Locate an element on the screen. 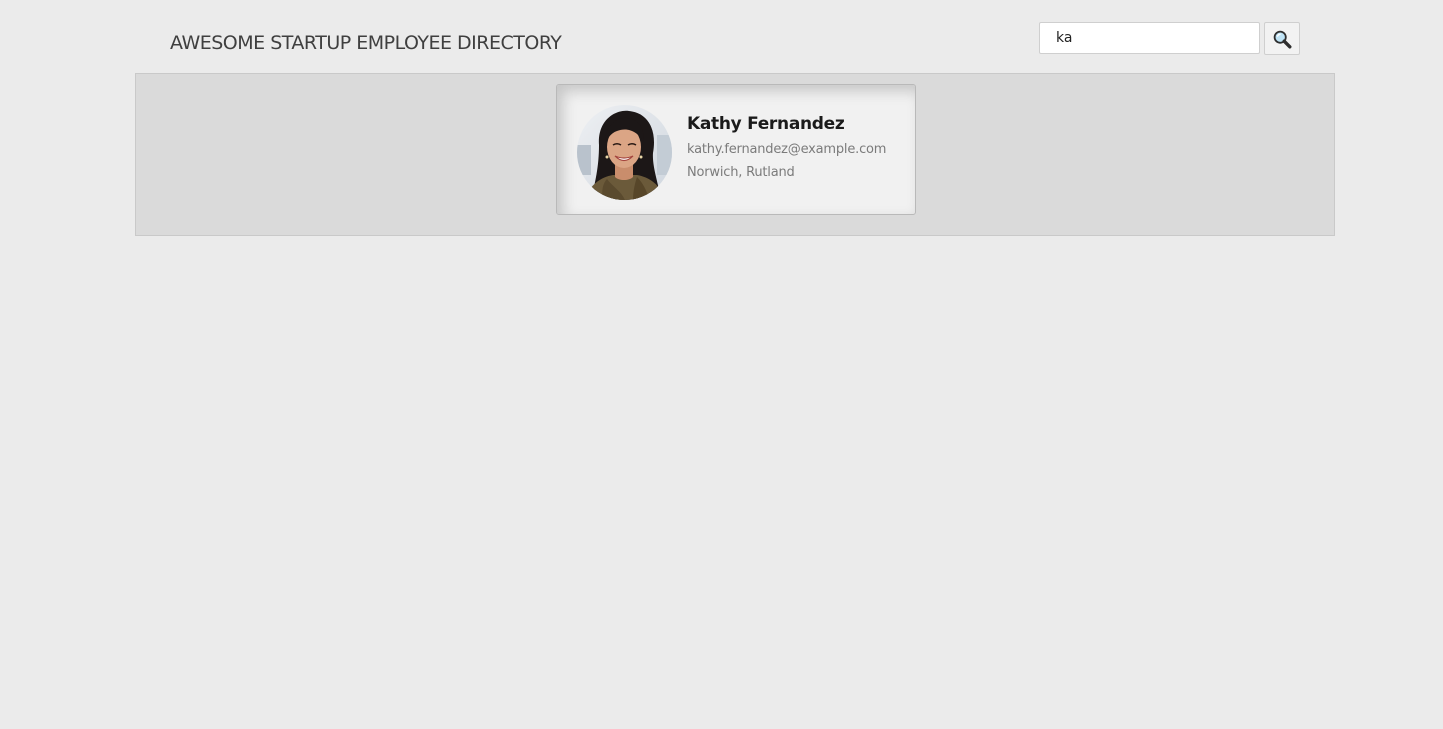  employee-location: Norwich, Rutland is located at coordinates (741, 172).